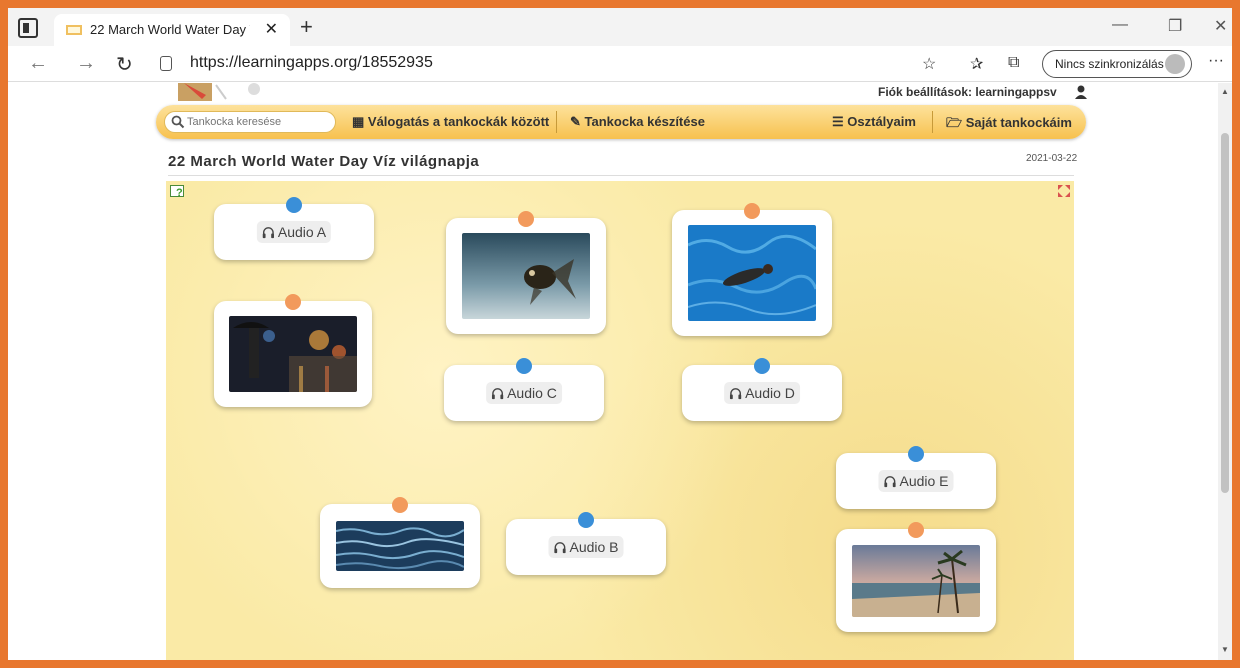  Describe the element at coordinates (271, 29) in the screenshot. I see `tab-close-icon: ✕` at that location.